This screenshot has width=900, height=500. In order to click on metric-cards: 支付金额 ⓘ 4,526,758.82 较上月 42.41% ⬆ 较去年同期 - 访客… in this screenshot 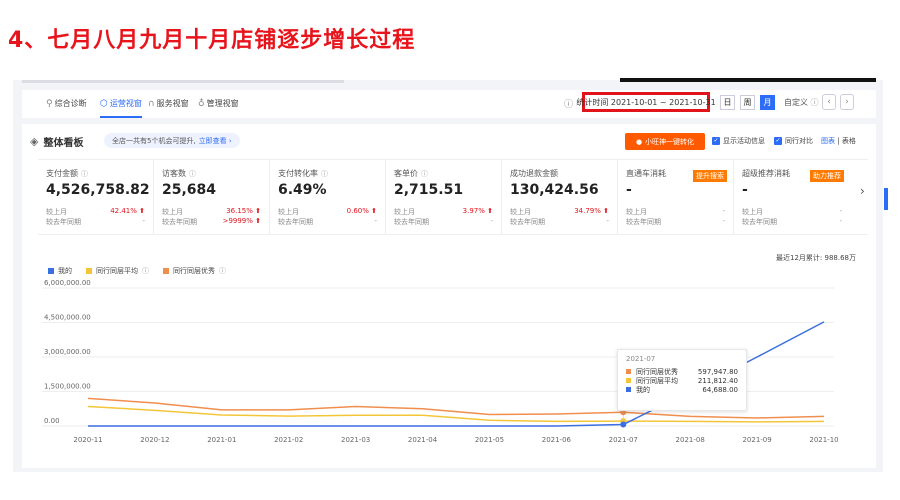, I will do `click(453, 197)`.